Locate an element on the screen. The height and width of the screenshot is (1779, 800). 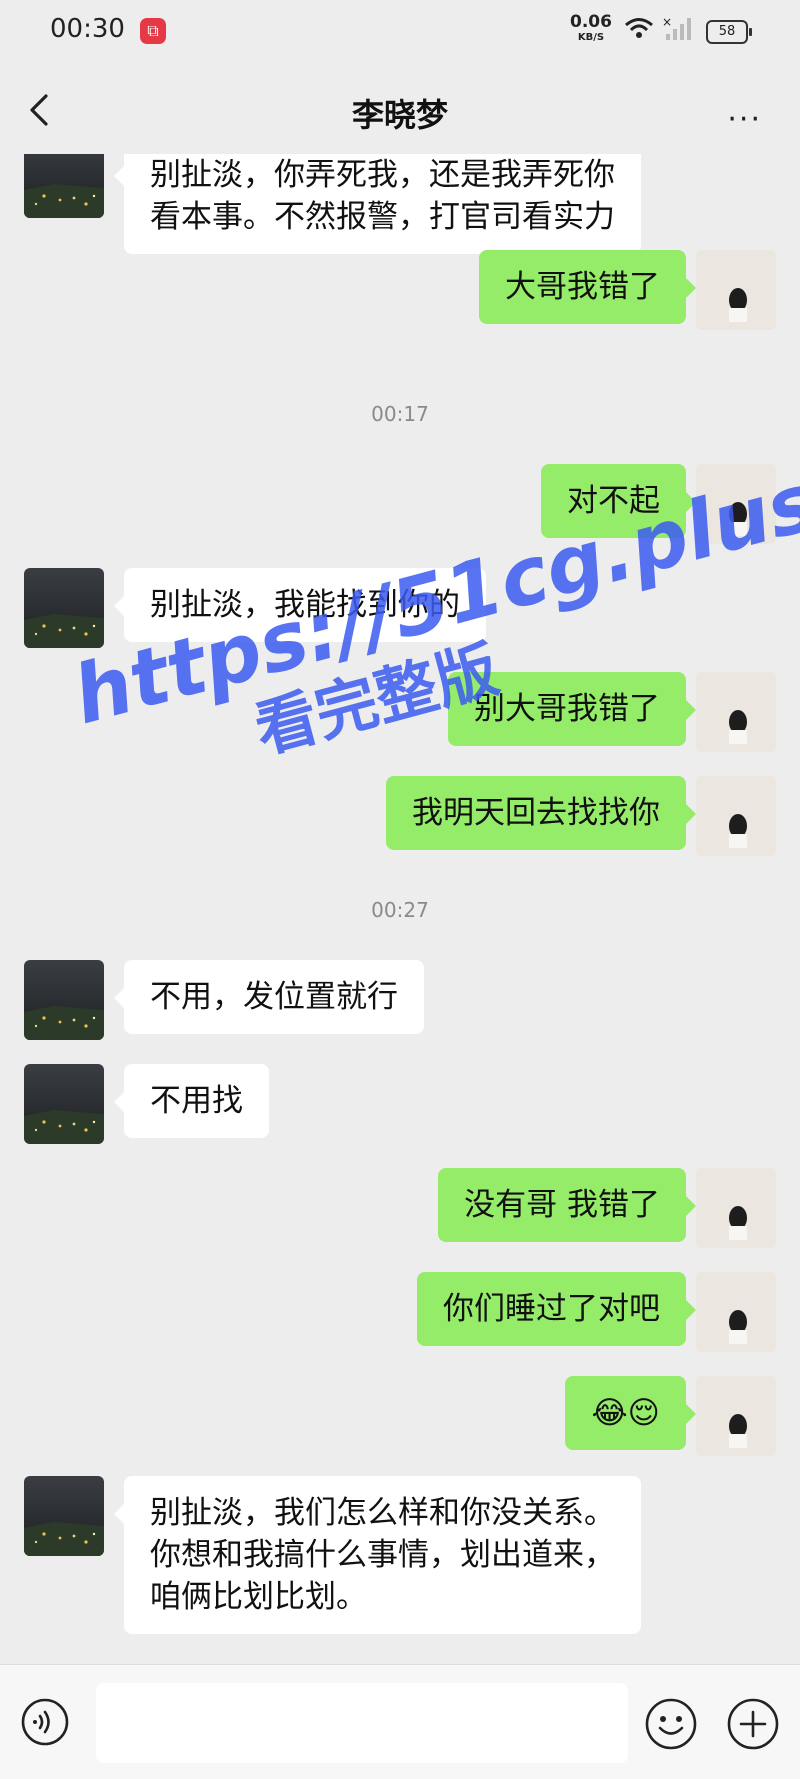
screenshot-crop-icon: ⧉ is located at coordinates (153, 31).